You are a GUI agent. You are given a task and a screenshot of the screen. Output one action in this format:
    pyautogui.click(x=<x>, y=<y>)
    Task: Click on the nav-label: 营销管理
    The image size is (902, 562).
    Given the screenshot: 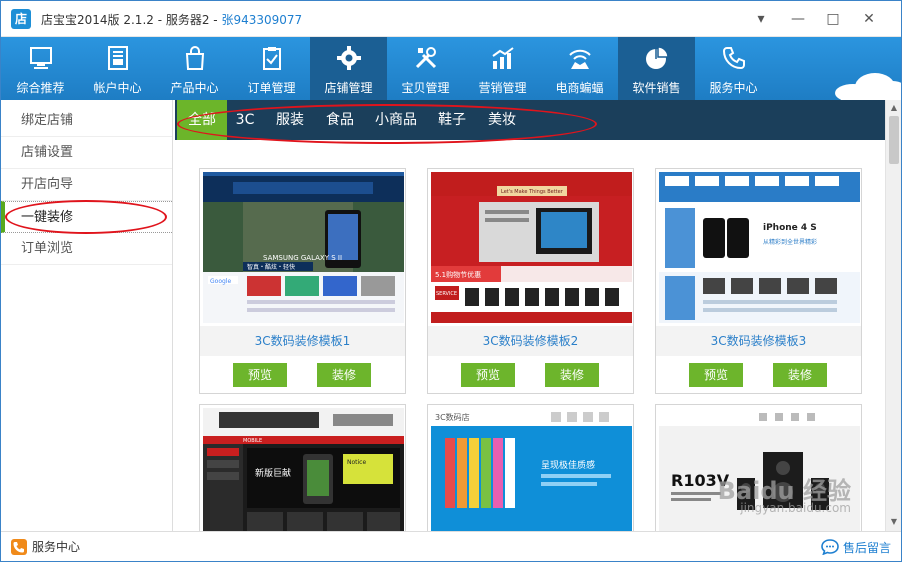 What is the action you would take?
    pyautogui.click(x=502, y=88)
    